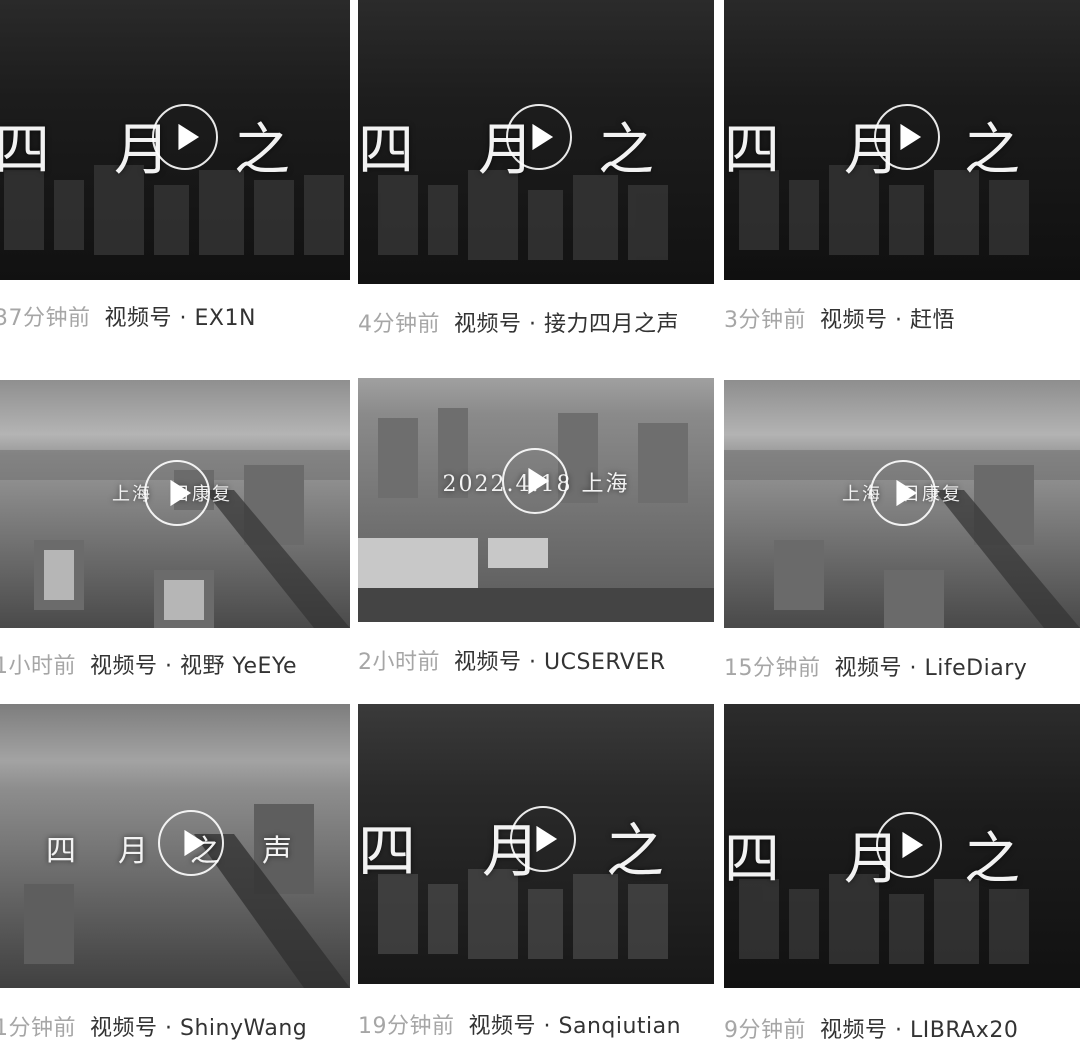 The width and height of the screenshot is (1080, 1049). What do you see at coordinates (964, 1030) in the screenshot?
I see `author-name: LIBRAx20` at bounding box center [964, 1030].